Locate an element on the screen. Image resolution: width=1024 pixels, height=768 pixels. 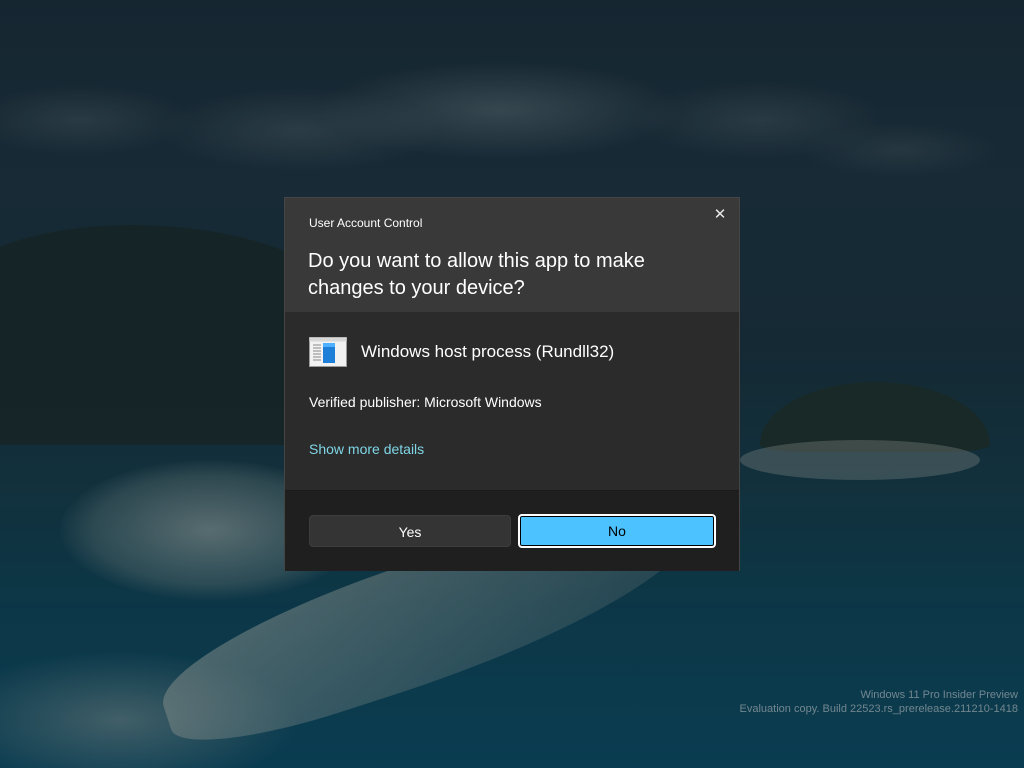
app-name: Windows host process (Rundll32) is located at coordinates (488, 351).